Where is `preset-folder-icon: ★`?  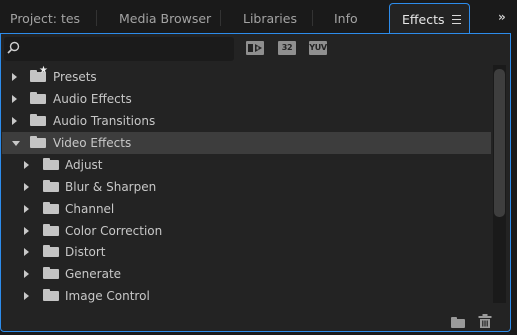
preset-folder-icon: ★ is located at coordinates (39, 74).